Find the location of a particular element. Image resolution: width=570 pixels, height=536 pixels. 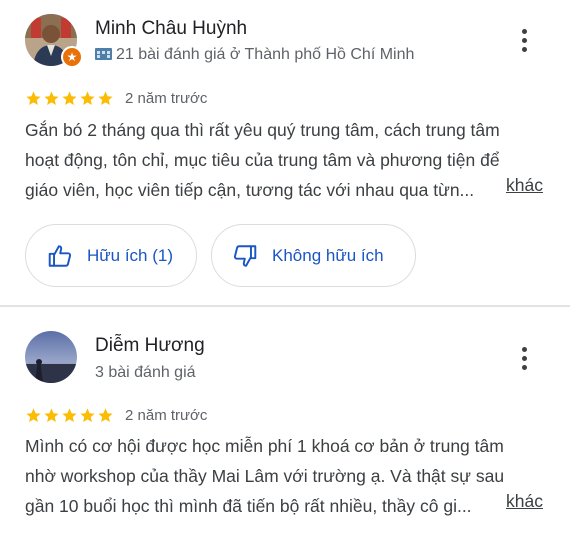

review-count-text: 21 bài đánh giá ở Thành phố Hồ Chí Minh is located at coordinates (265, 54).